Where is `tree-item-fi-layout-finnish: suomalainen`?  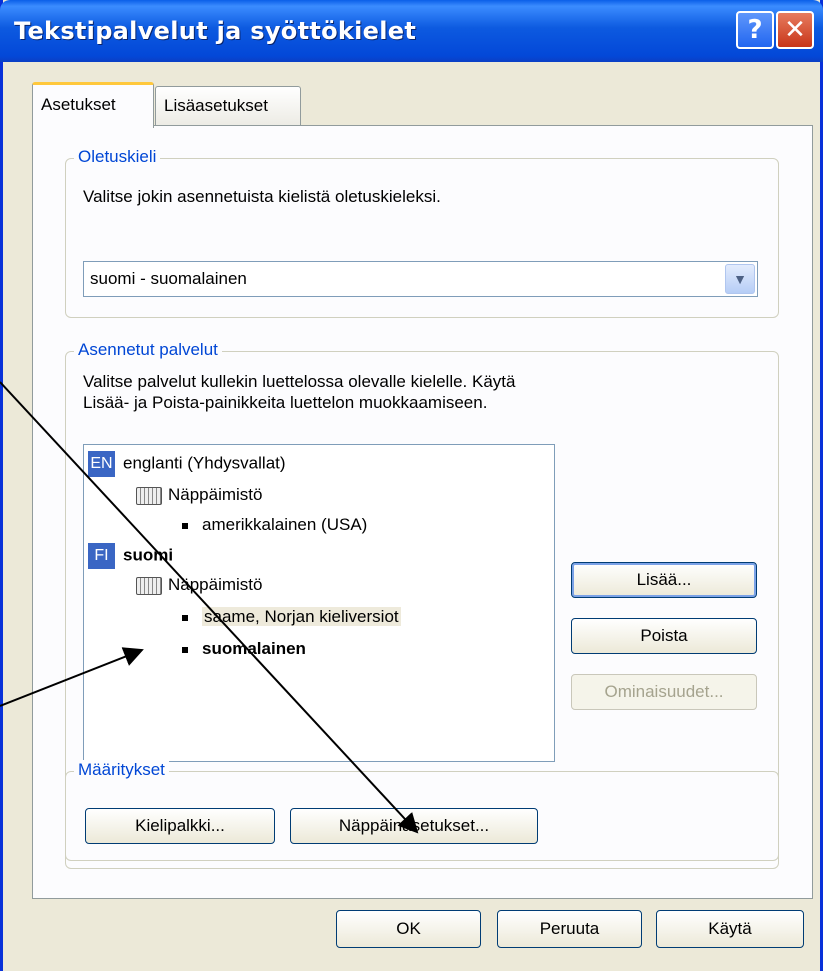
tree-item-fi-layout-finnish: suomalainen is located at coordinates (244, 649).